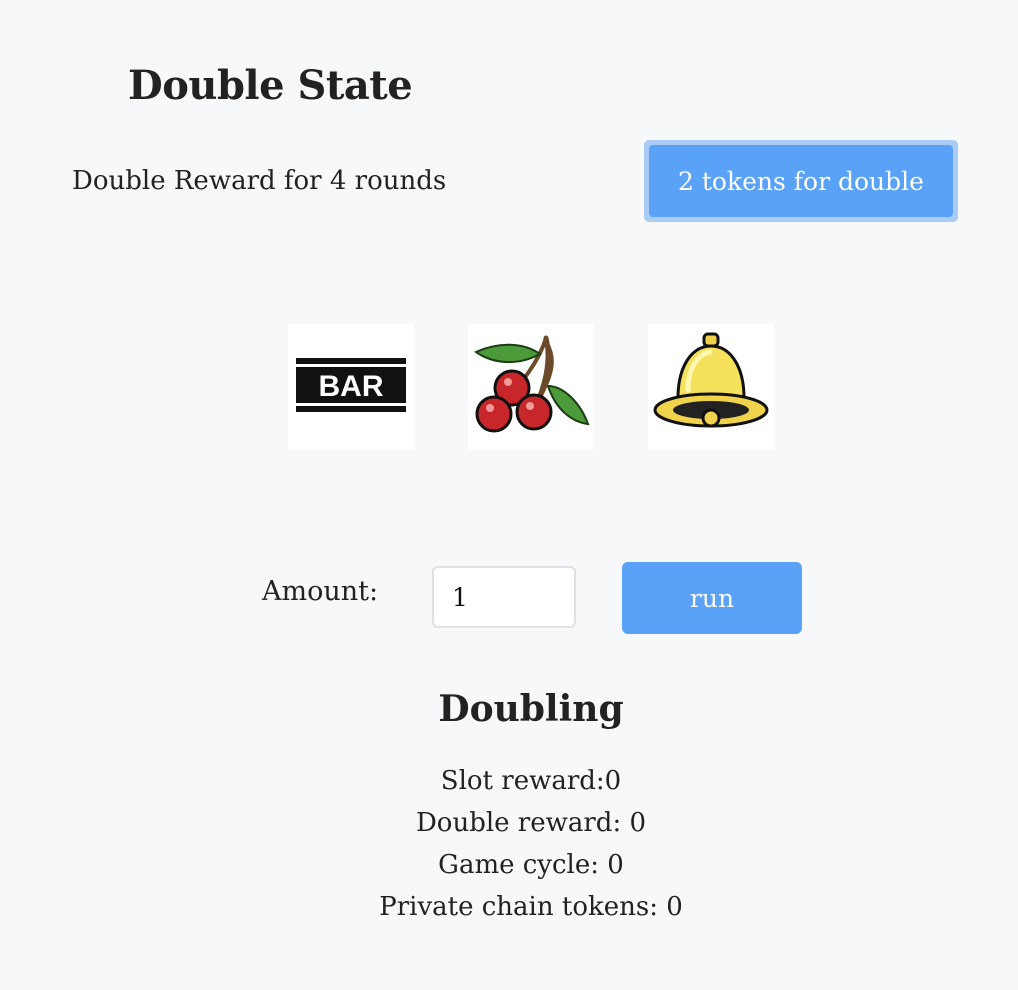 The height and width of the screenshot is (990, 1018). What do you see at coordinates (320, 591) in the screenshot?
I see `amount-label: Amount:` at bounding box center [320, 591].